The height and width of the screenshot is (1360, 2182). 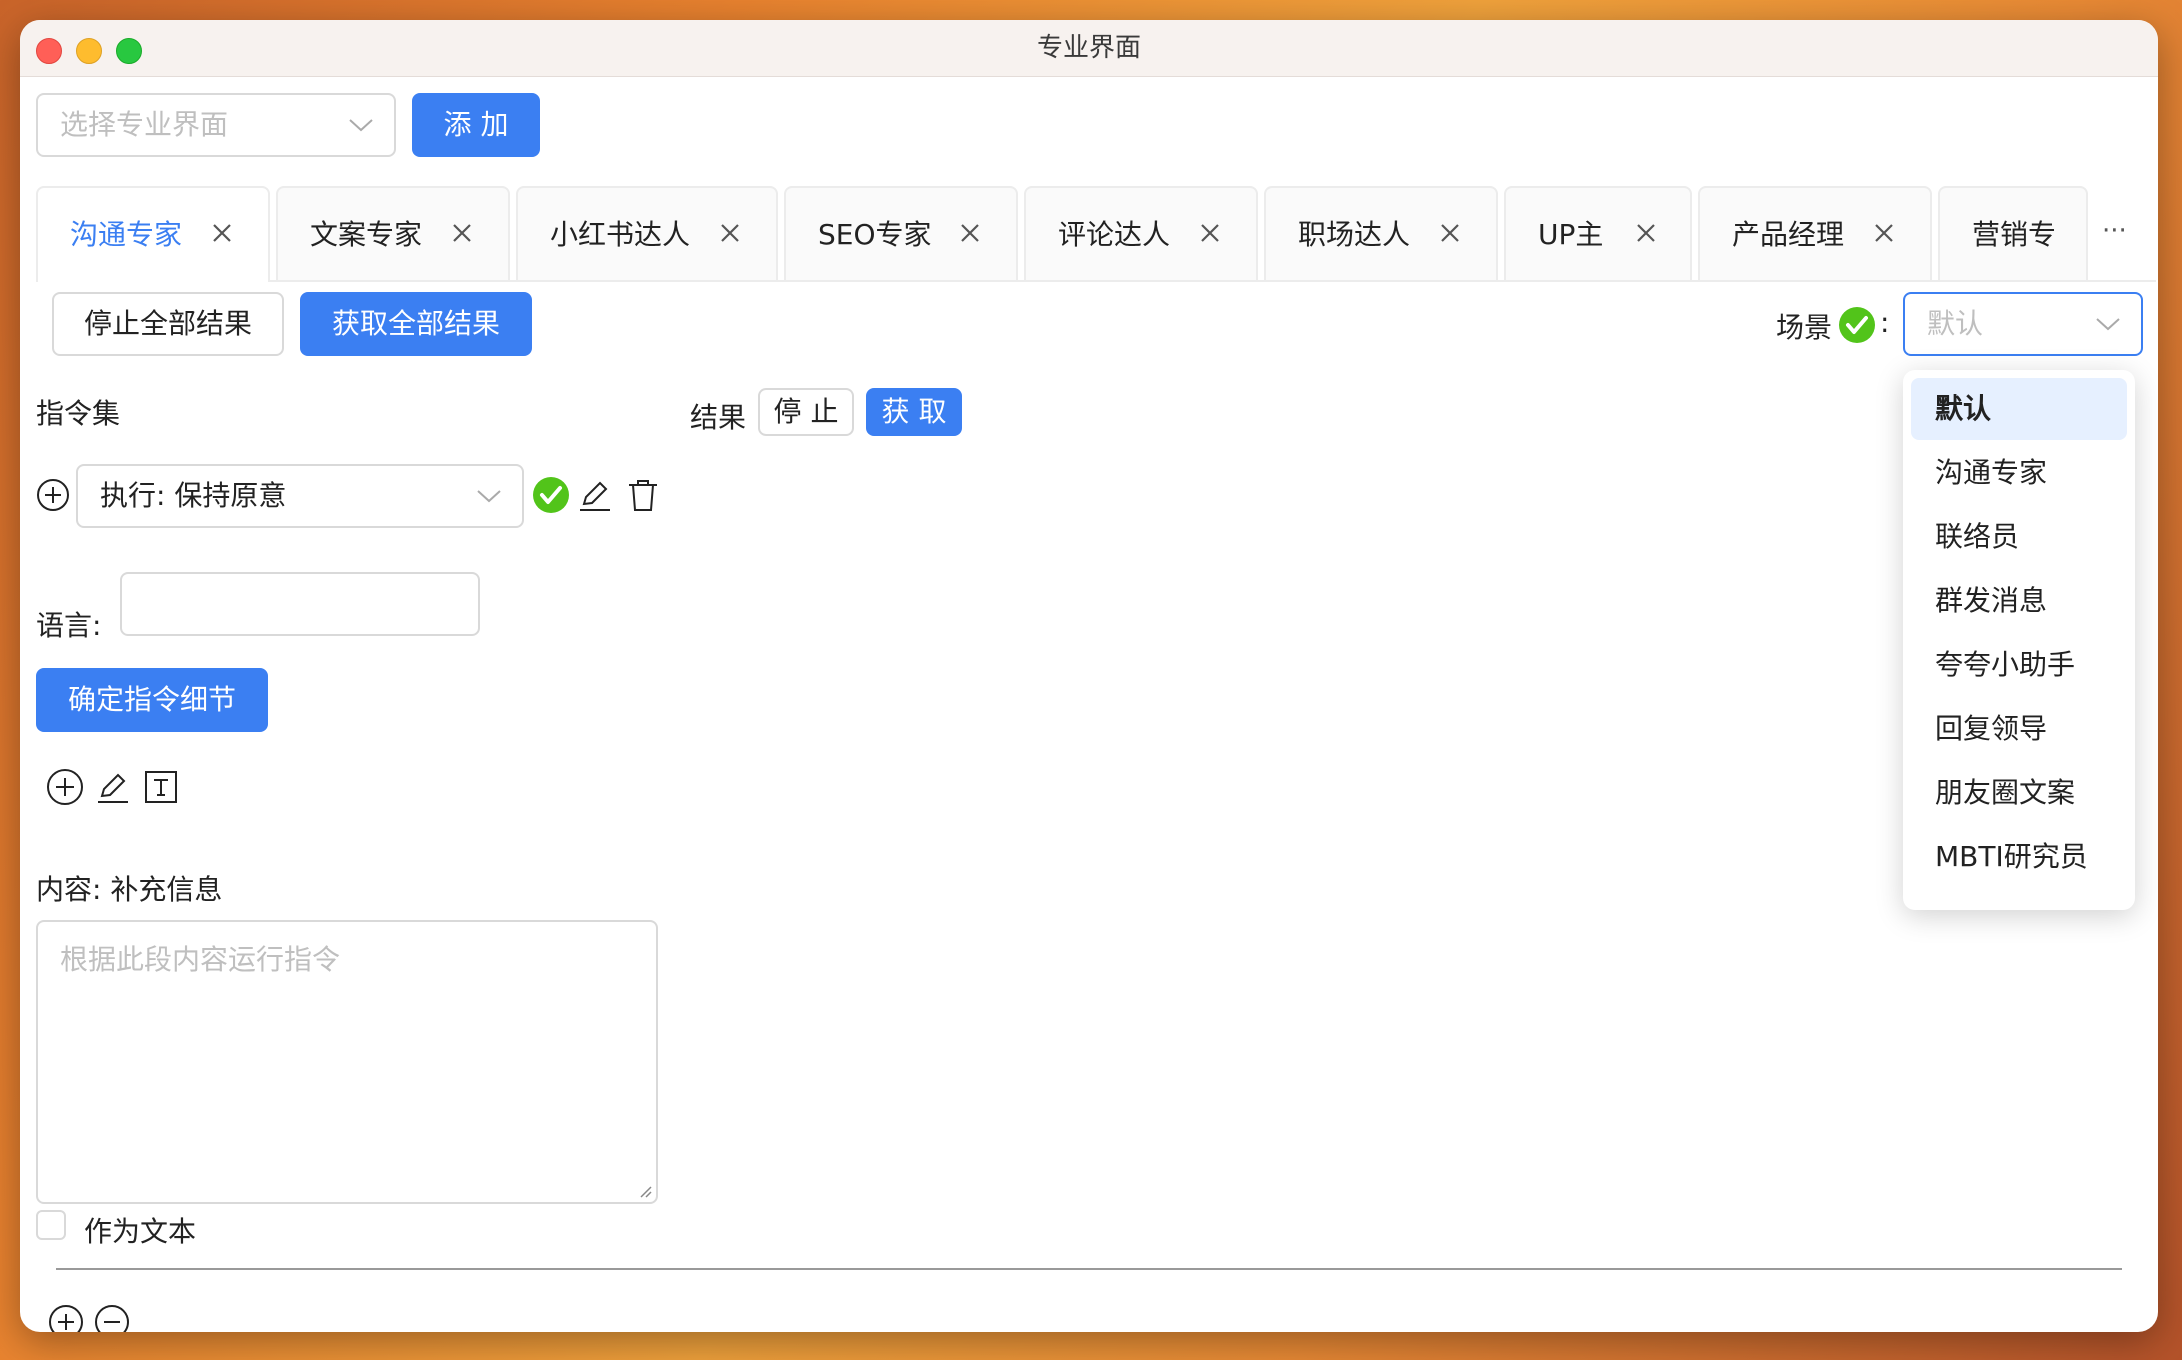 What do you see at coordinates (1977, 536) in the screenshot?
I see `option-label: 联络员` at bounding box center [1977, 536].